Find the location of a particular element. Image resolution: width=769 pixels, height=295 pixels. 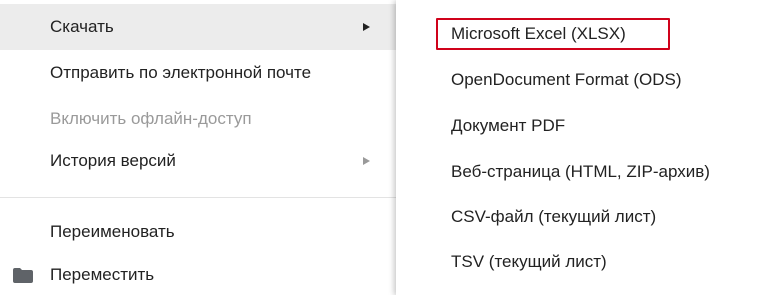

menu-item-version-history: История версий is located at coordinates (198, 161).